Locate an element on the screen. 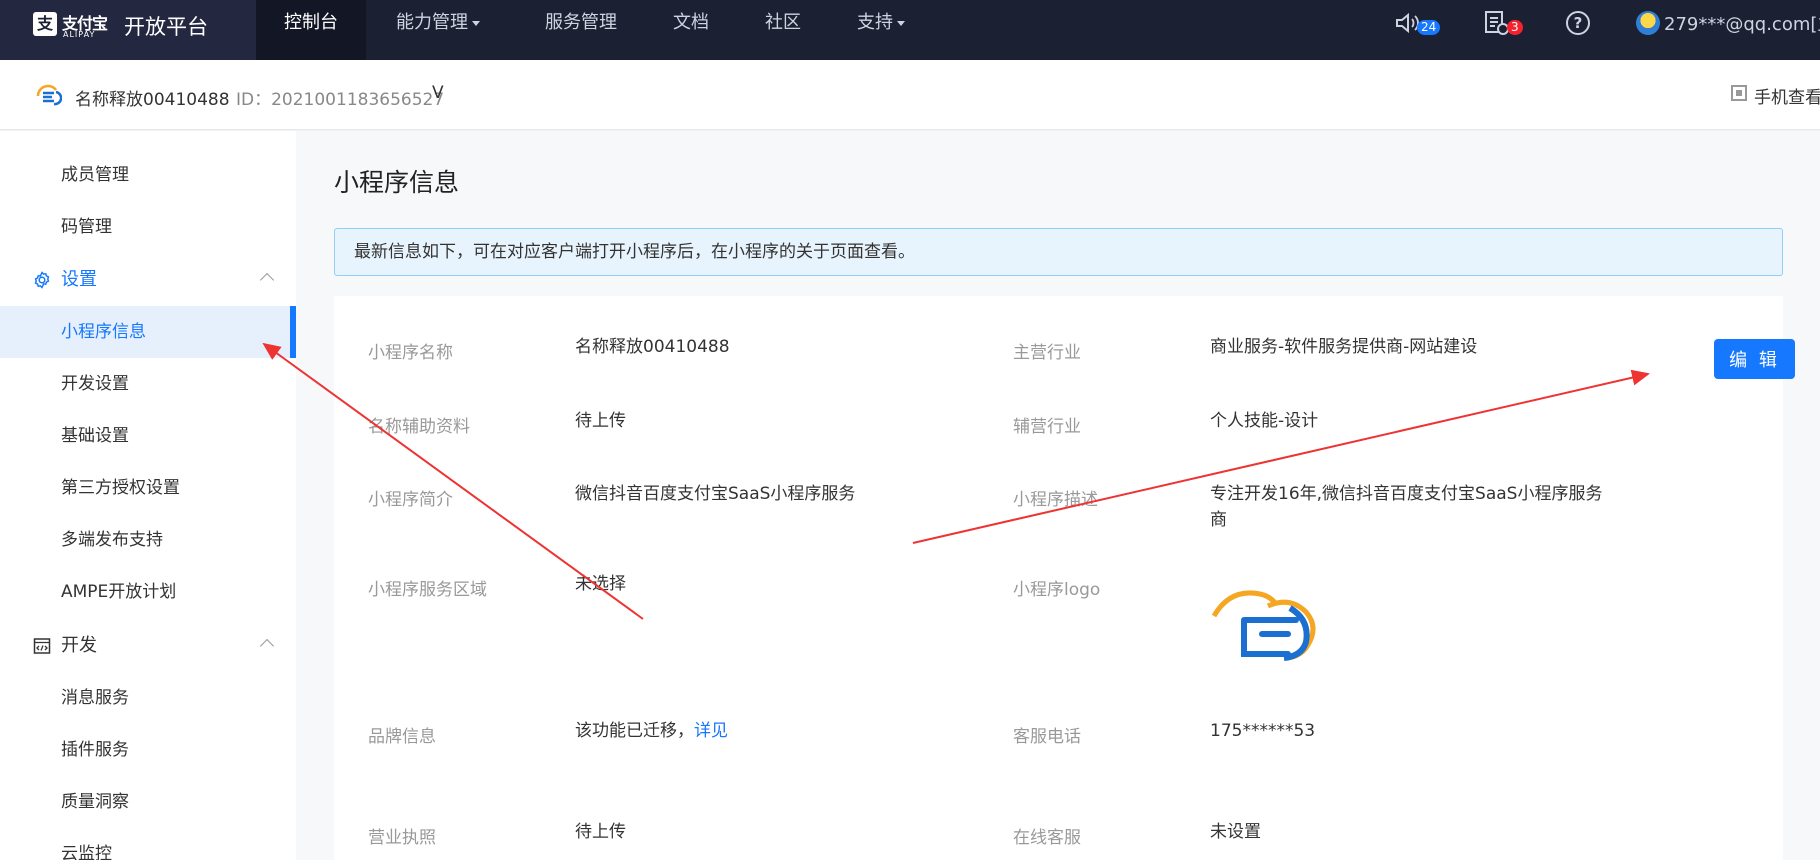  label-service-phone: 客服电话 is located at coordinates (1047, 737).